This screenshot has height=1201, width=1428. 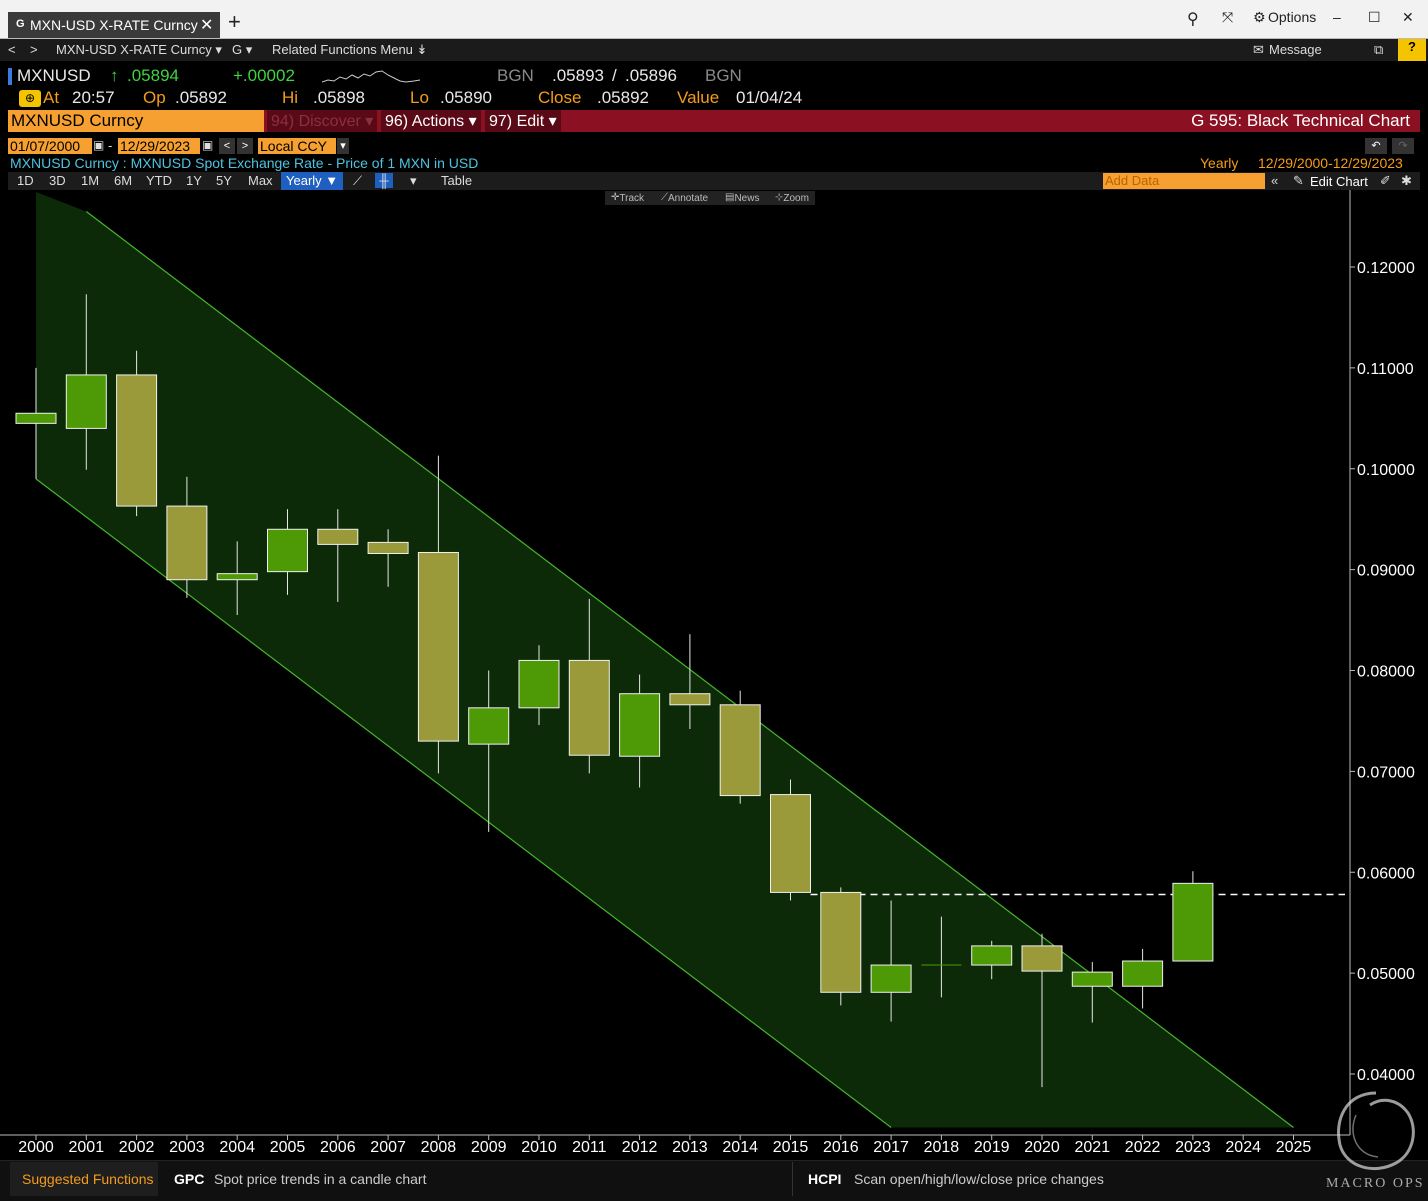 What do you see at coordinates (651, 75) in the screenshot?
I see `ask-price: .05896` at bounding box center [651, 75].